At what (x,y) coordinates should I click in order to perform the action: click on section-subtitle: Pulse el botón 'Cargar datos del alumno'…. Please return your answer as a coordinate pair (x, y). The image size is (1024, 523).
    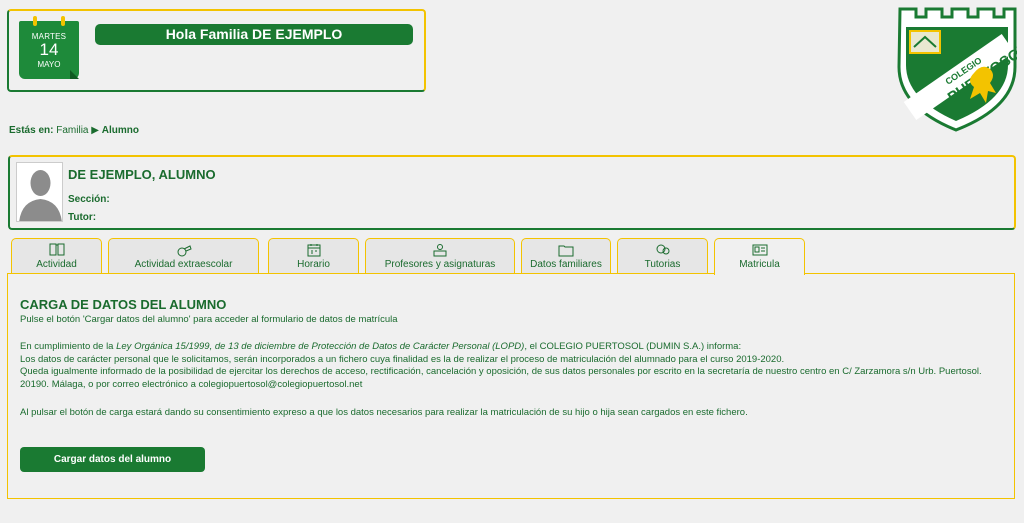
    Looking at the image, I should click on (209, 319).